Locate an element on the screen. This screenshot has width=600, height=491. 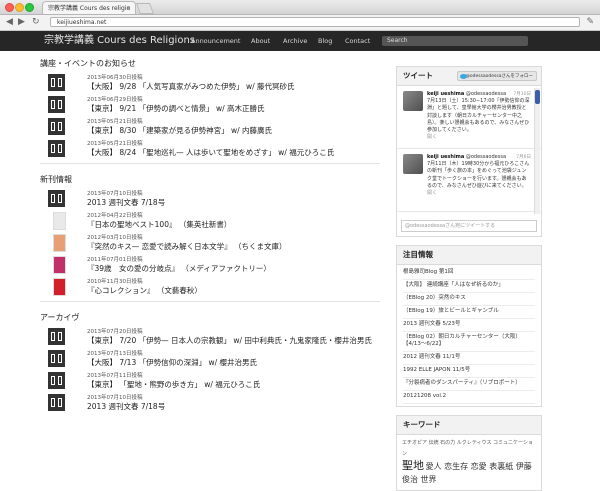
nav-about: About is located at coordinates (260, 41).